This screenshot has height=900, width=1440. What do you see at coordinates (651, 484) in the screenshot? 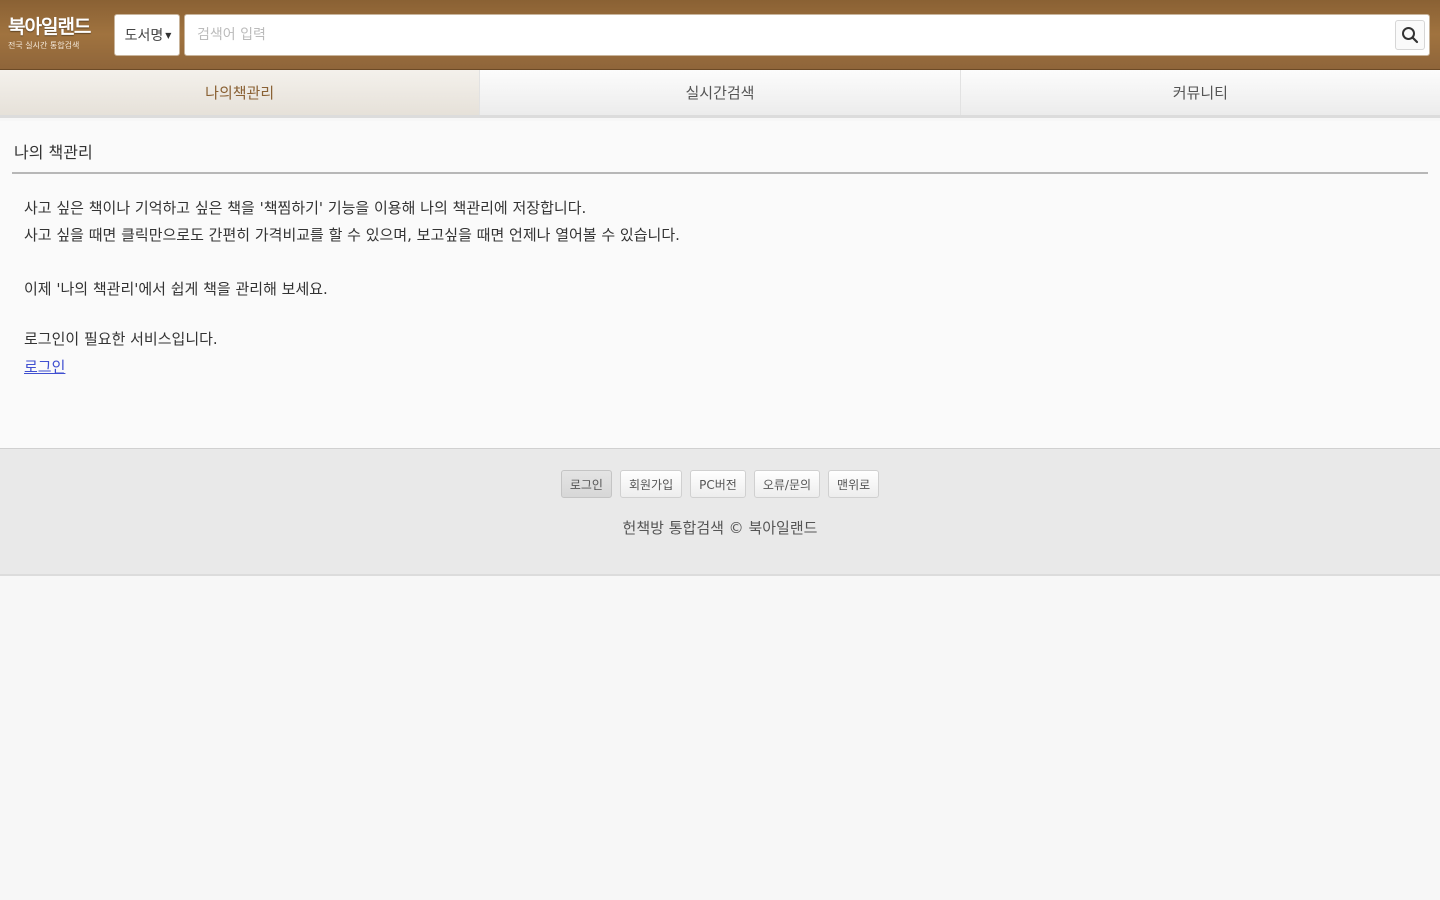
I see `footer-signup-button: 회원가입` at bounding box center [651, 484].